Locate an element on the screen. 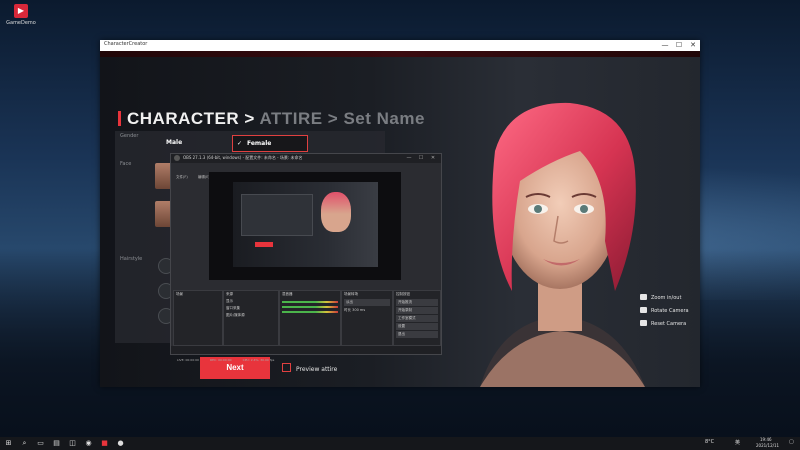 The width and height of the screenshot is (800, 450). windows-icon: ⊞ is located at coordinates (8, 443).